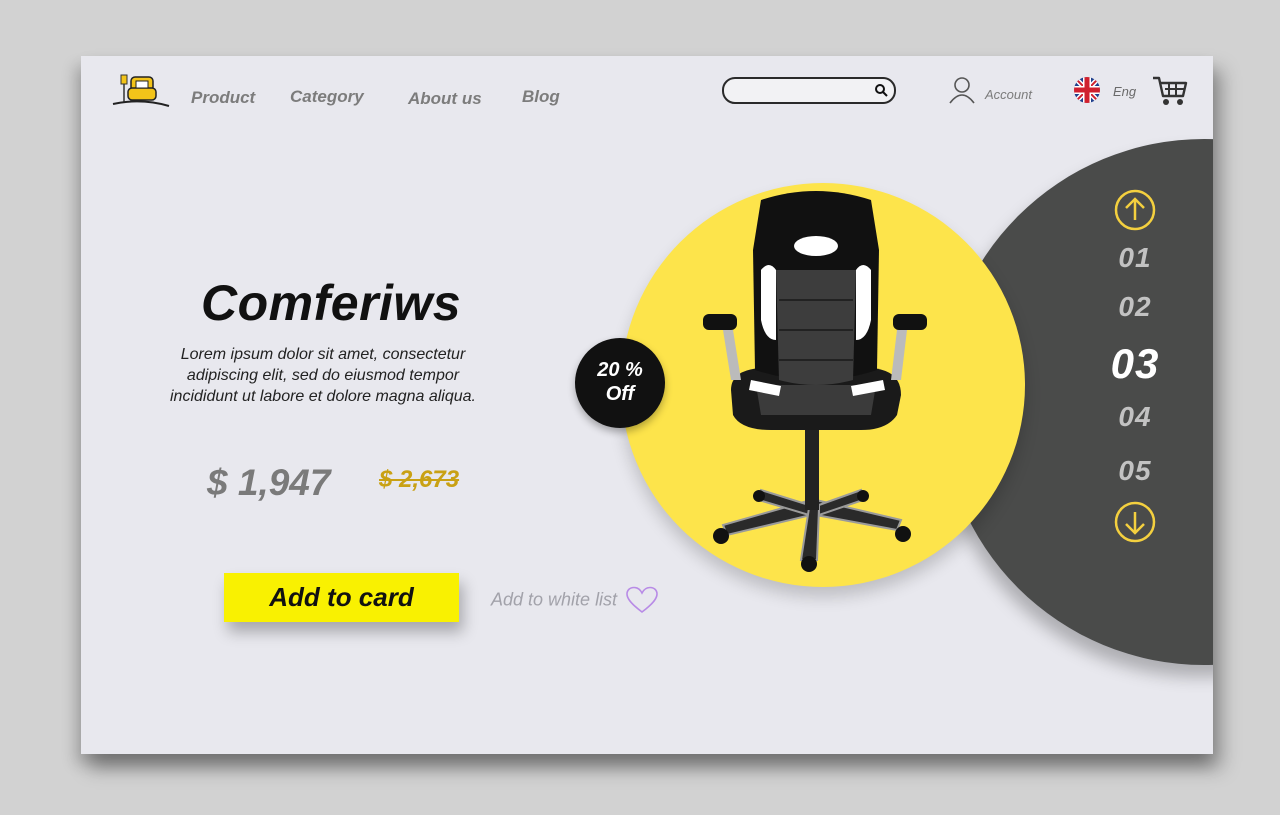 The width and height of the screenshot is (1280, 815). What do you see at coordinates (1125, 91) in the screenshot?
I see `language-label: Eng` at bounding box center [1125, 91].